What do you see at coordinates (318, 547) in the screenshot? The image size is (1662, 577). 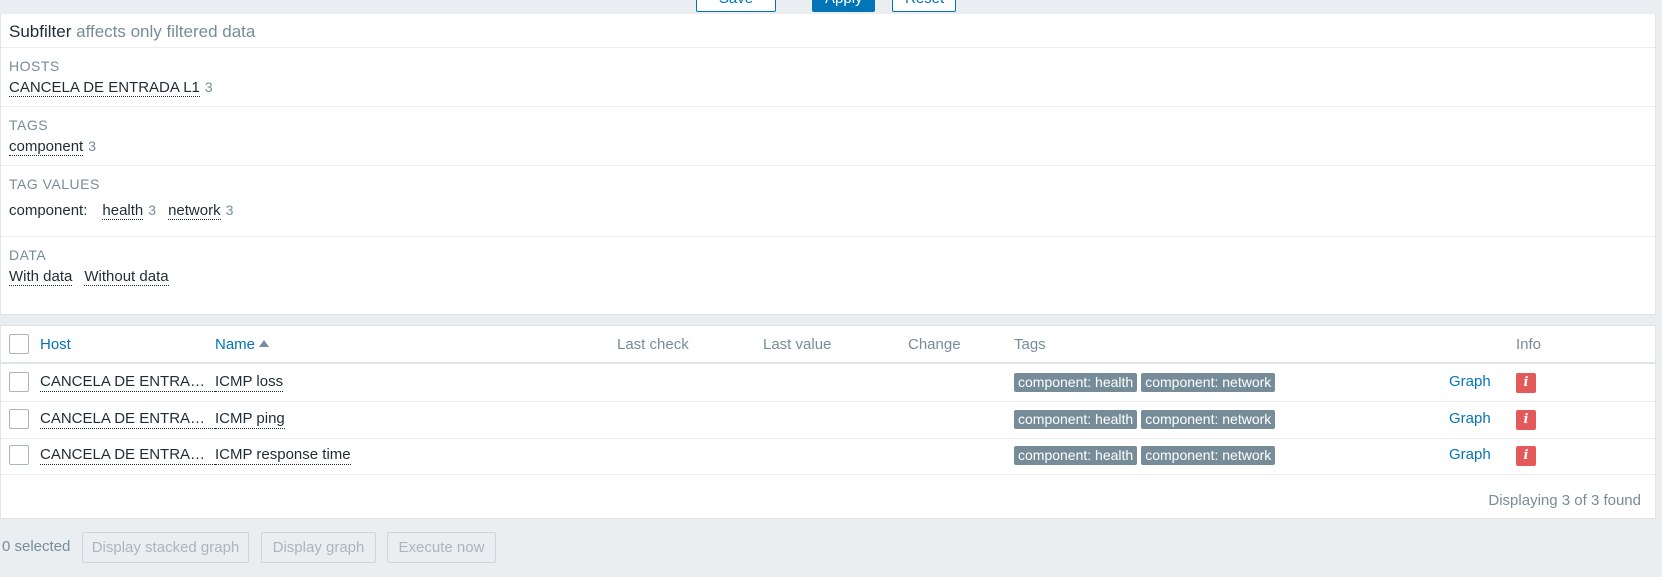 I see `display-graph-button: Display graph` at bounding box center [318, 547].